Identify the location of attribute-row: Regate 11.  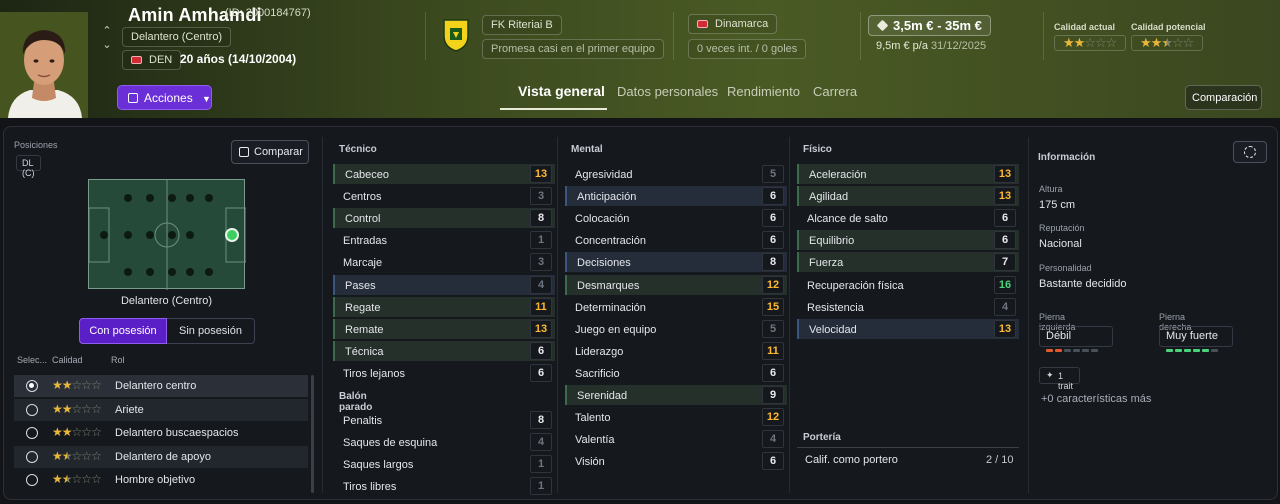
(444, 306).